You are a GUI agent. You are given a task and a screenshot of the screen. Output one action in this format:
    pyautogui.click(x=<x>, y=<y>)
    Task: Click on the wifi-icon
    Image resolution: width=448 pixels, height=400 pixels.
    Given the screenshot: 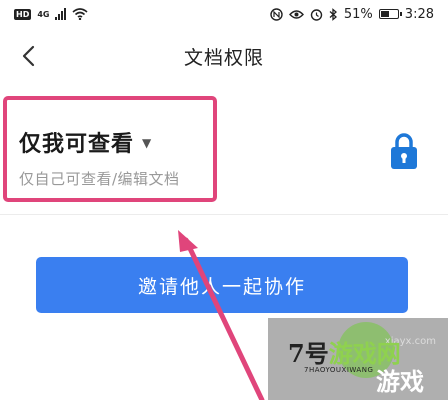 What is the action you would take?
    pyautogui.click(x=80, y=14)
    